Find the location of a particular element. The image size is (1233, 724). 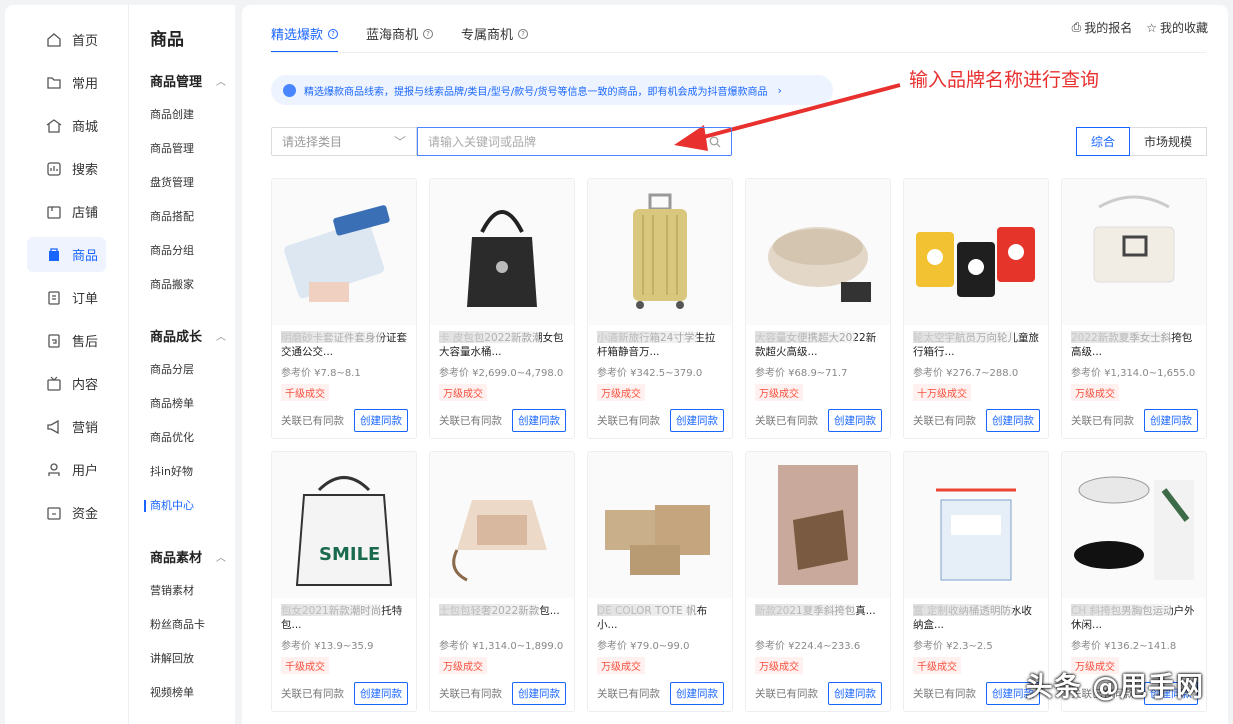

my-report-link: ⎙ 我的报名 is located at coordinates (1102, 27).